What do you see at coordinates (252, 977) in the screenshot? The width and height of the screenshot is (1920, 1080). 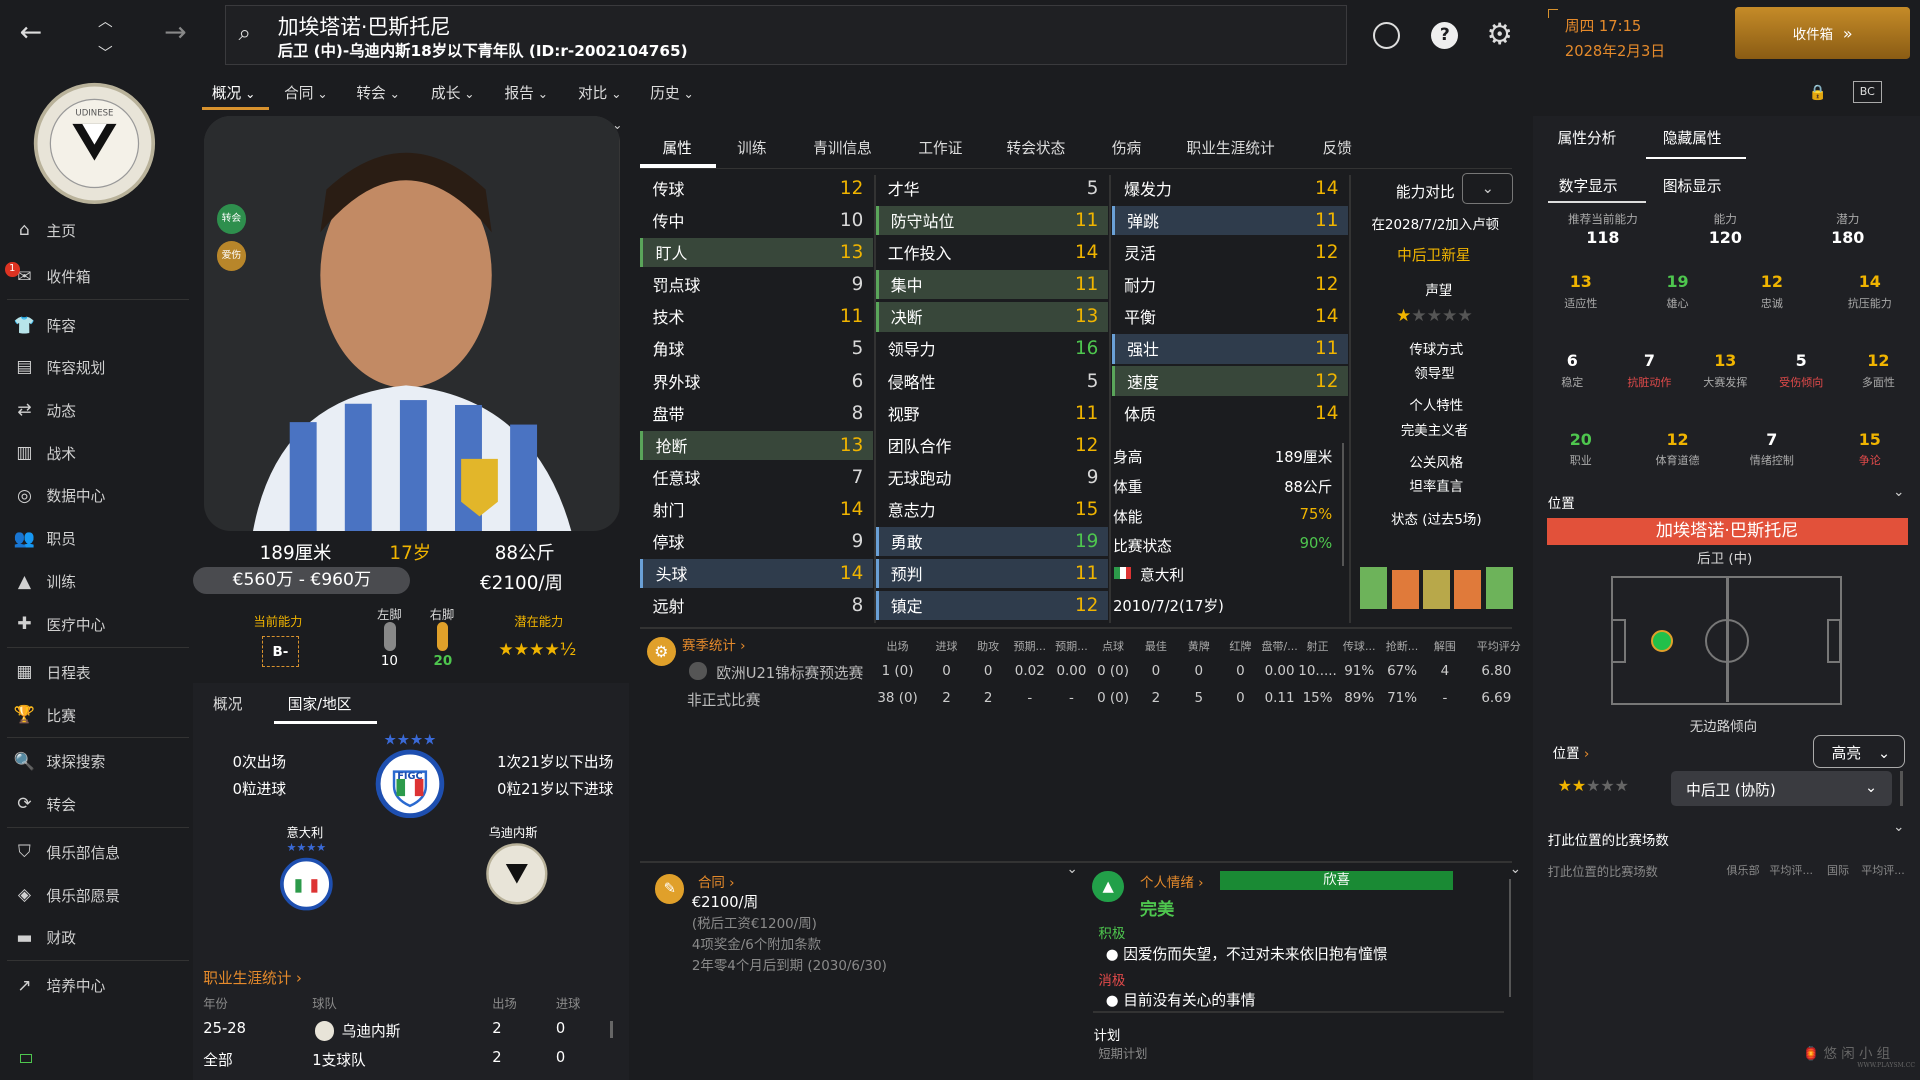 I see `career-stats-link: 职业生涯统计 ›` at bounding box center [252, 977].